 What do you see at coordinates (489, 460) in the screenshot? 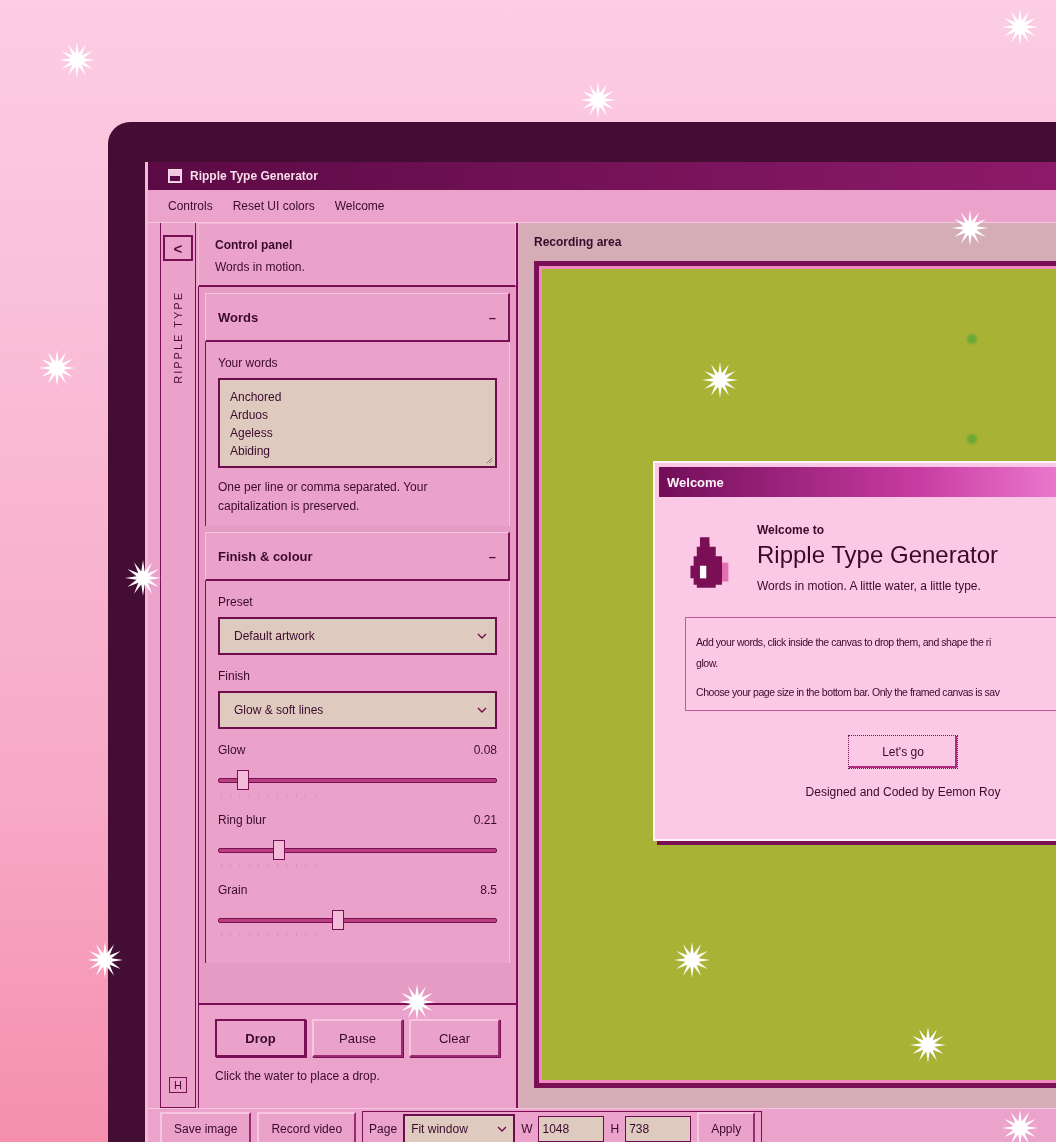
I see `resize-grip-icon` at bounding box center [489, 460].